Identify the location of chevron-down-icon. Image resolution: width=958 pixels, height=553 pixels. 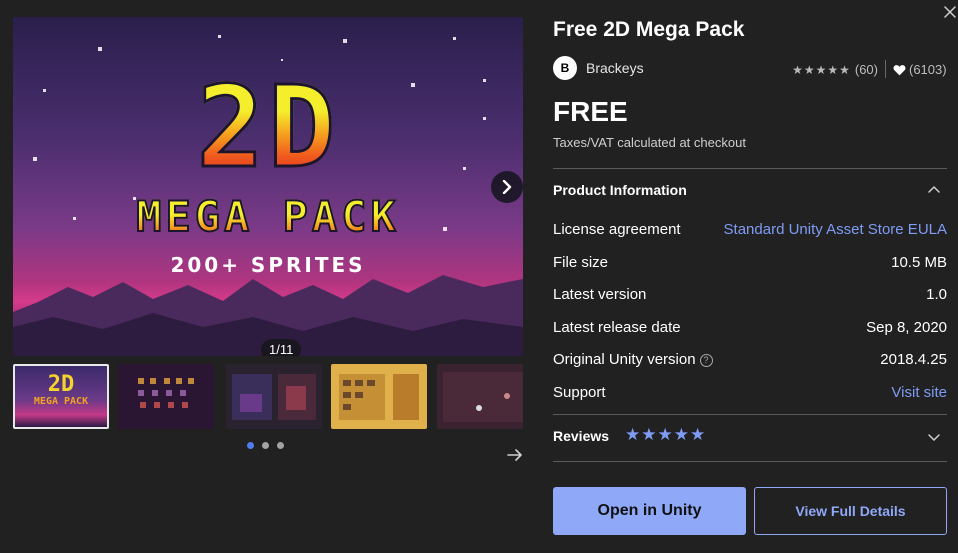
(934, 437).